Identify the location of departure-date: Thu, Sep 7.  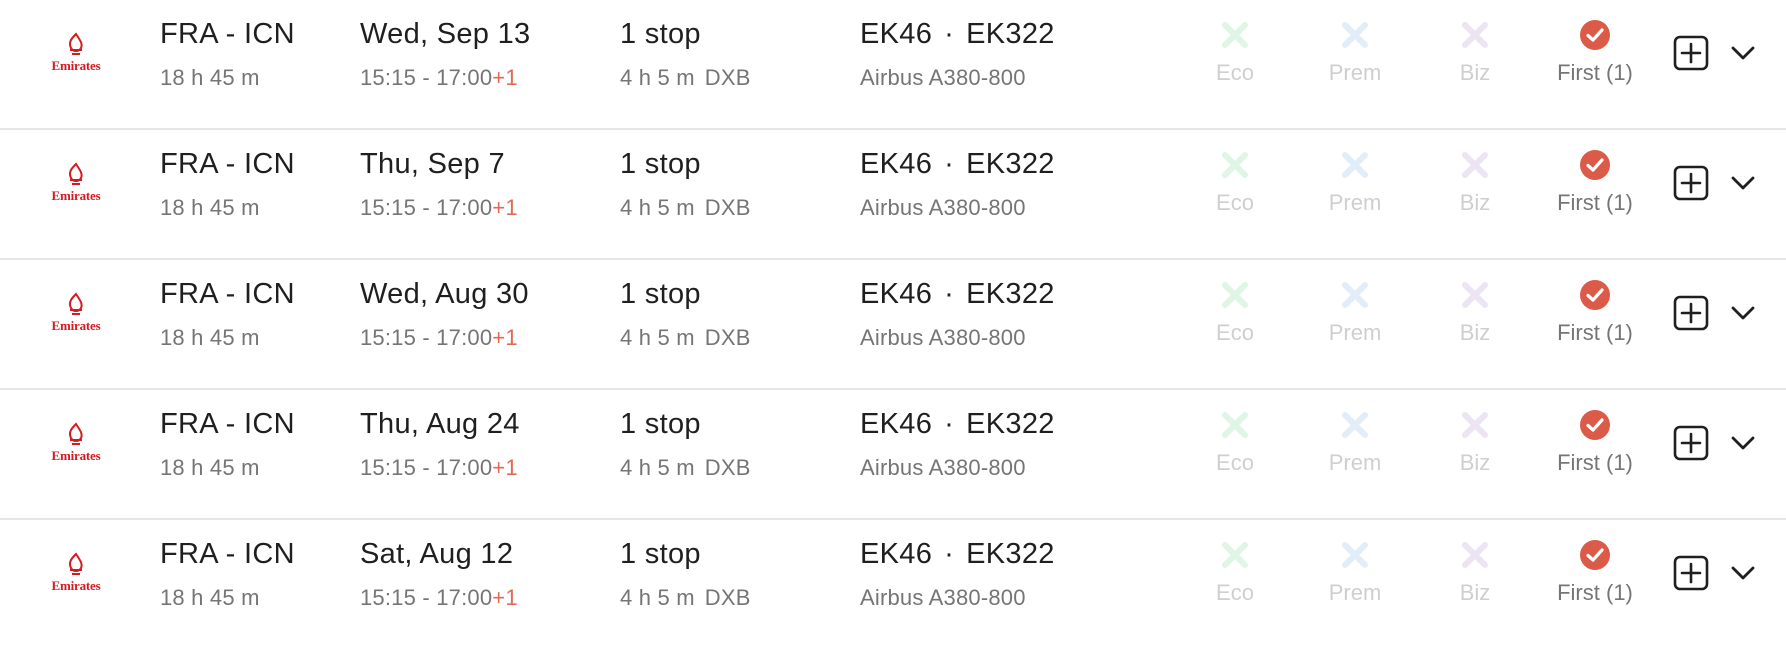
(432, 164).